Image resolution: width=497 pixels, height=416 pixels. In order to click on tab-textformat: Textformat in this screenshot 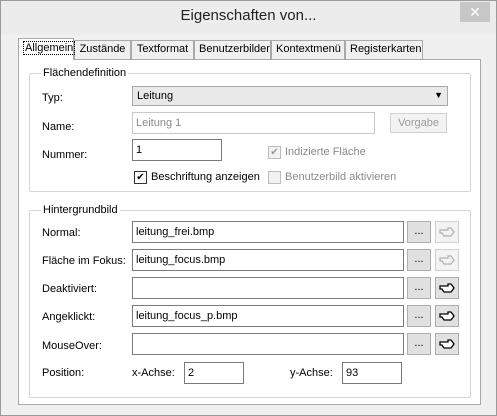, I will do `click(162, 49)`.